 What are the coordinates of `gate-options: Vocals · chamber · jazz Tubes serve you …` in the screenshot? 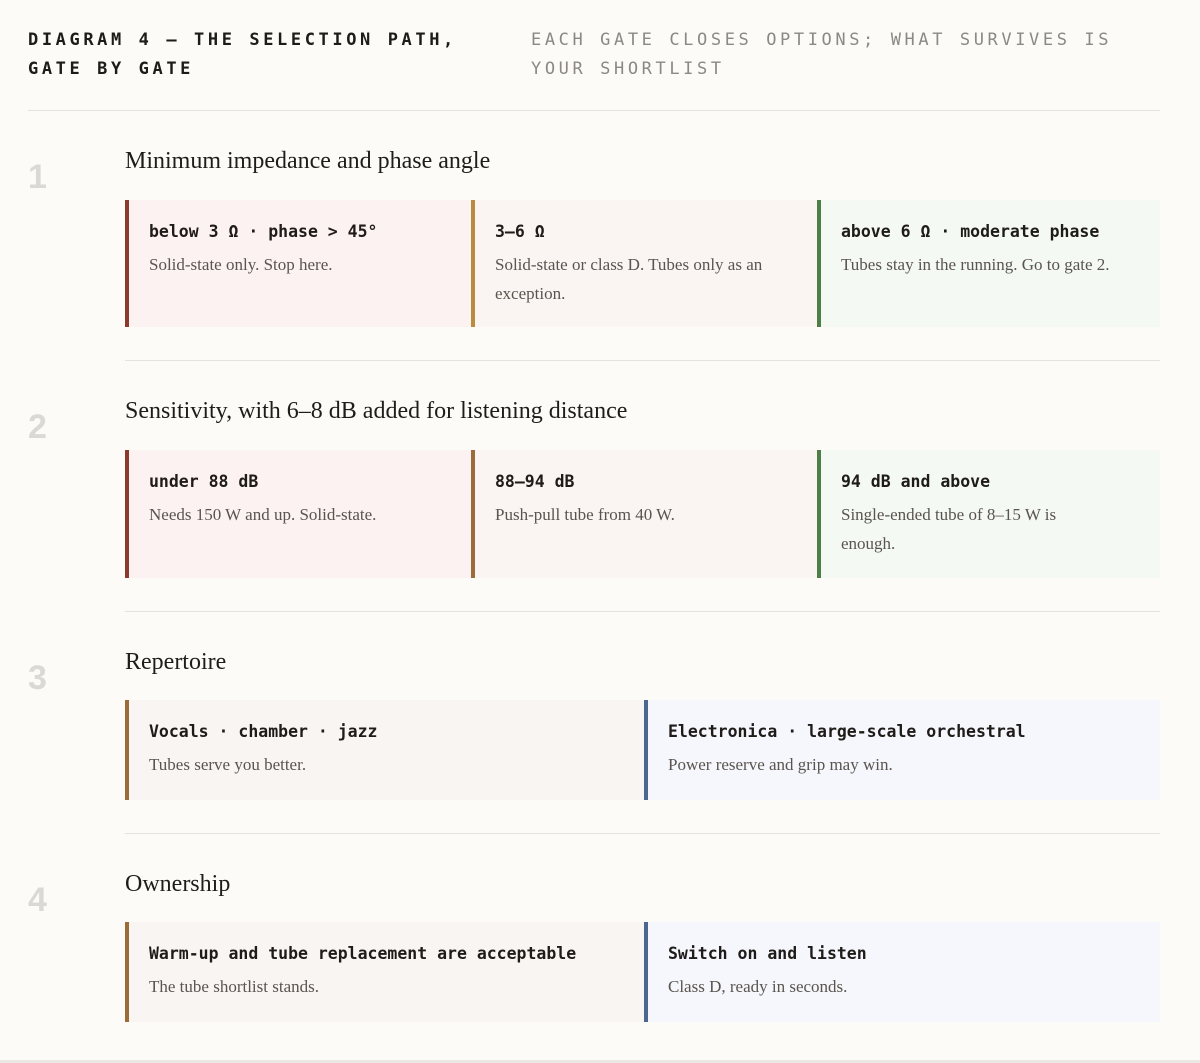 It's located at (642, 750).